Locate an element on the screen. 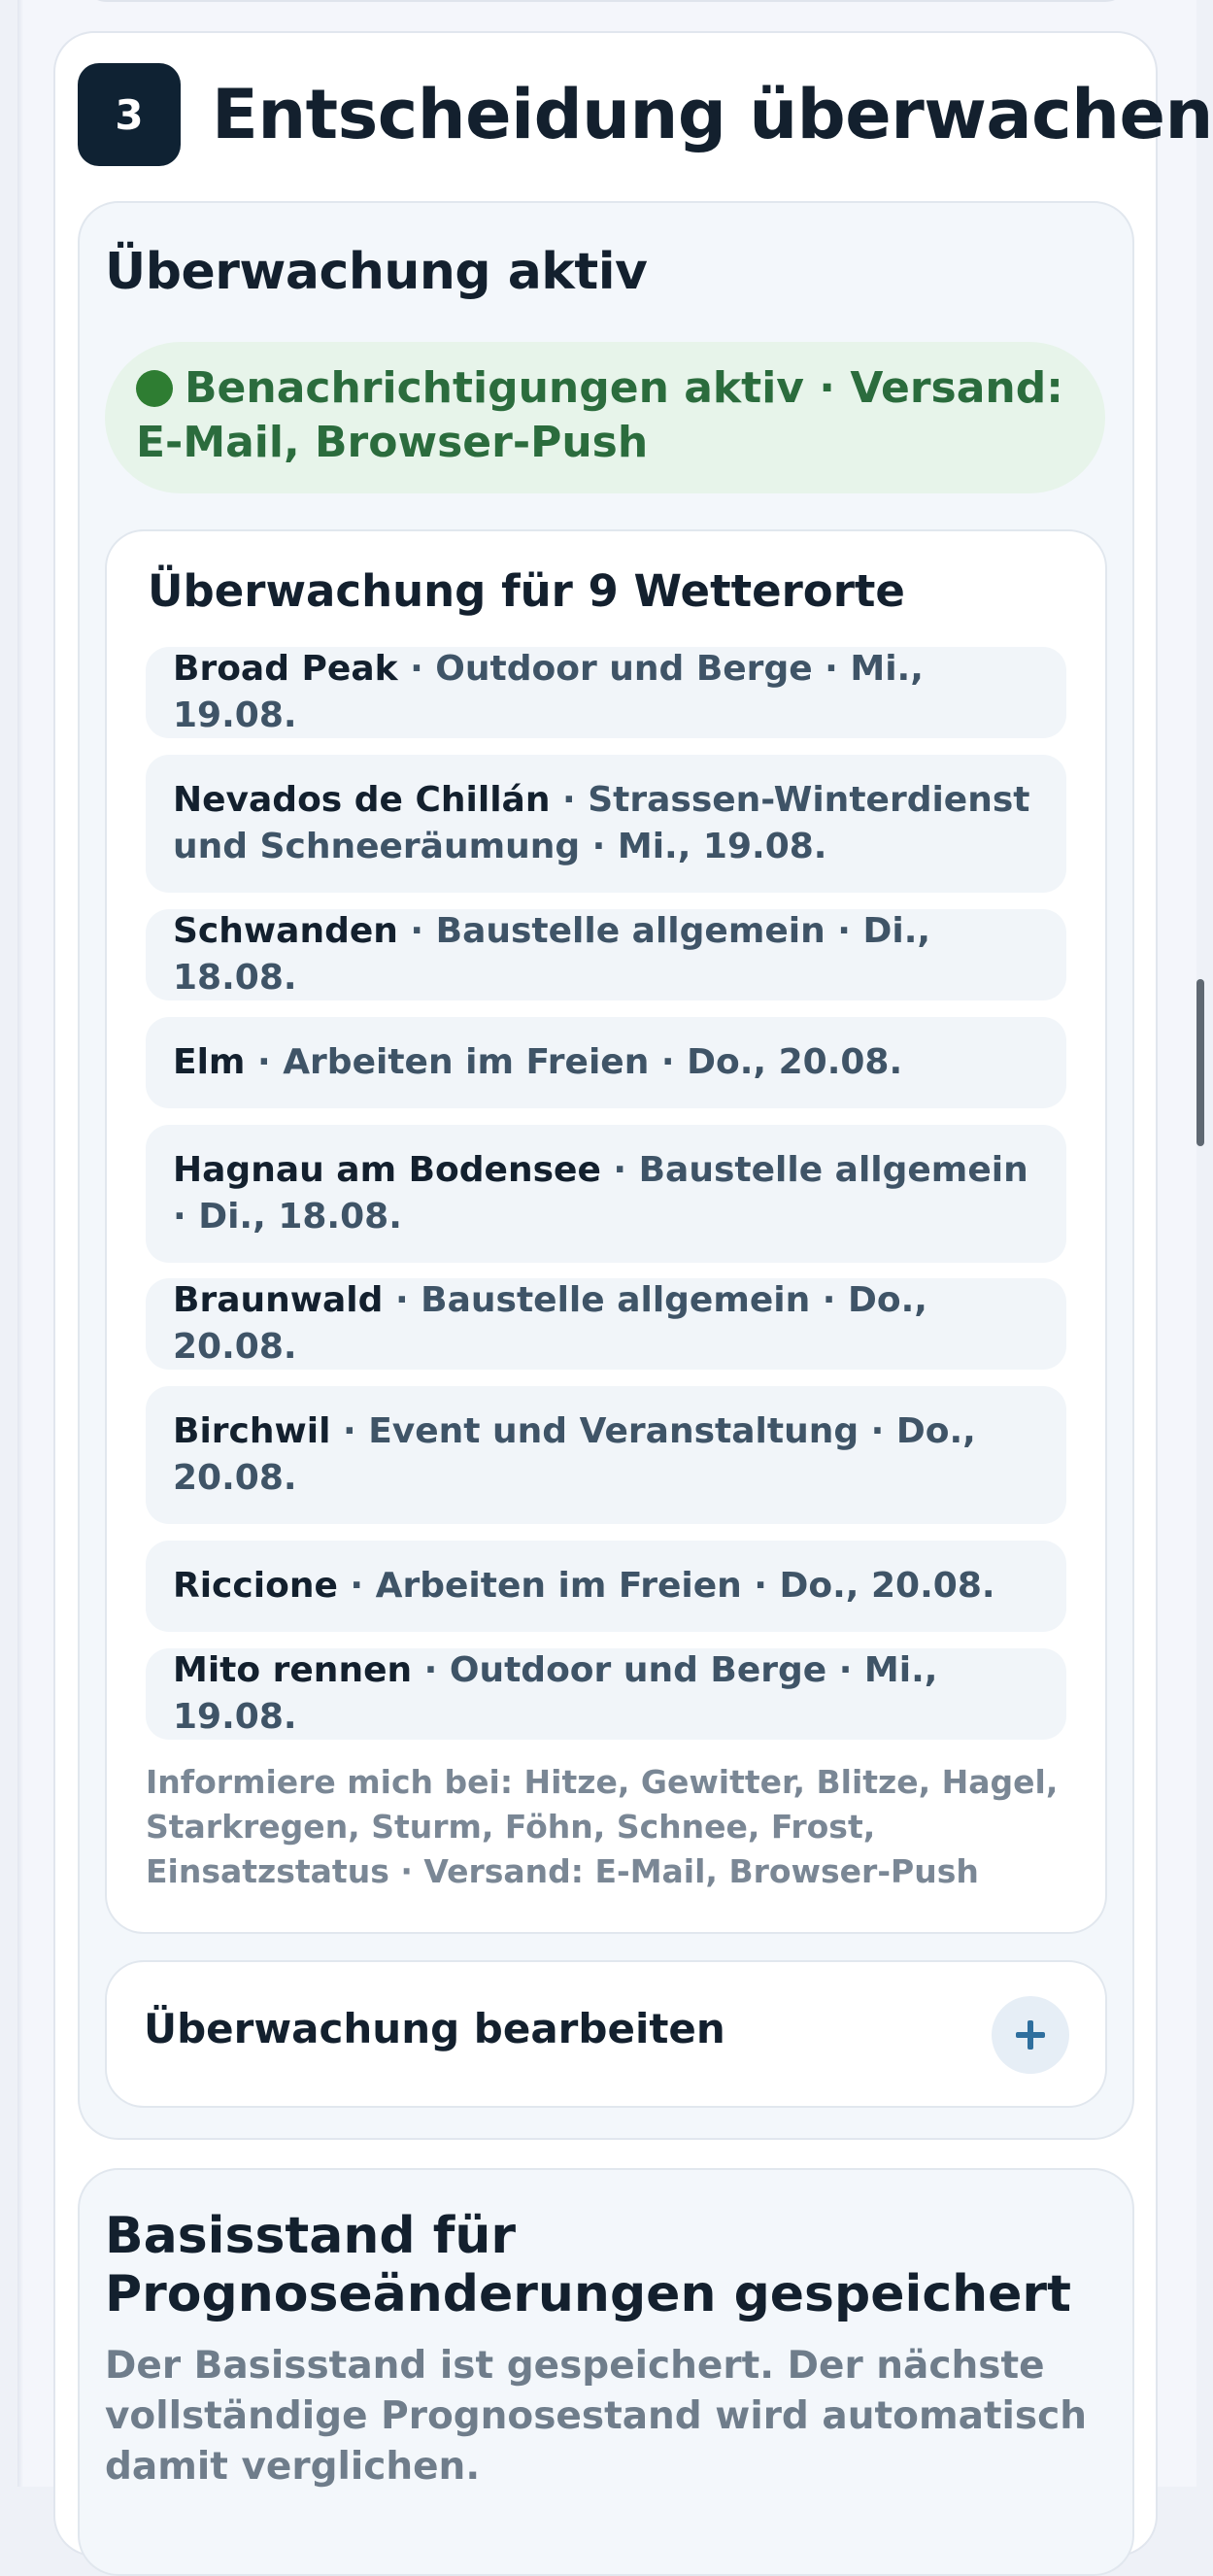 This screenshot has height=2576, width=1213. edit-monitoring-label: Überwachung bearbeiten is located at coordinates (435, 2028).